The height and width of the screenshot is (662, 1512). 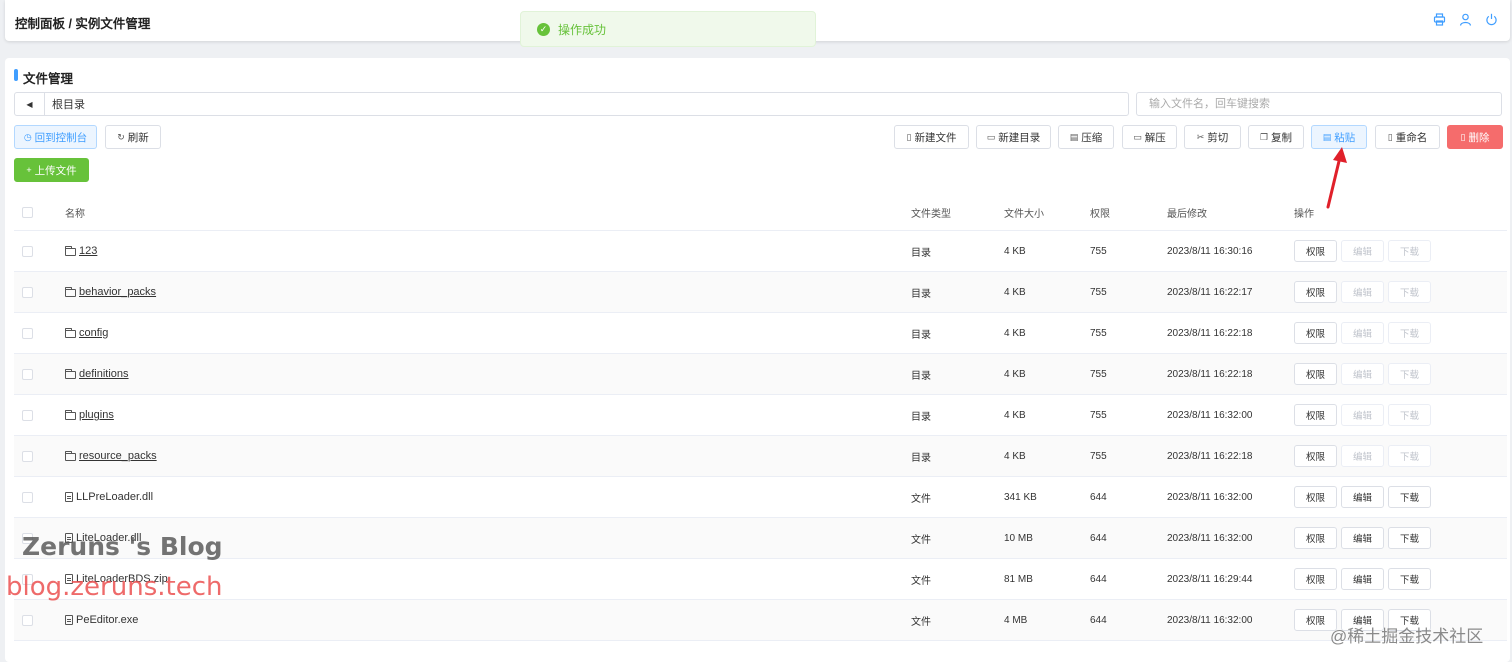 I want to click on col-name: 名称, so click(x=75, y=214).